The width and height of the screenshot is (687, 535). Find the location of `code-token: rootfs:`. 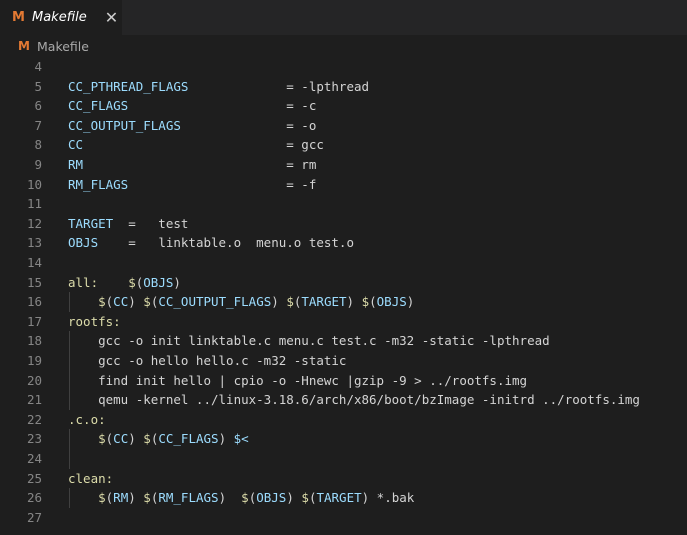

code-token: rootfs: is located at coordinates (94, 321).